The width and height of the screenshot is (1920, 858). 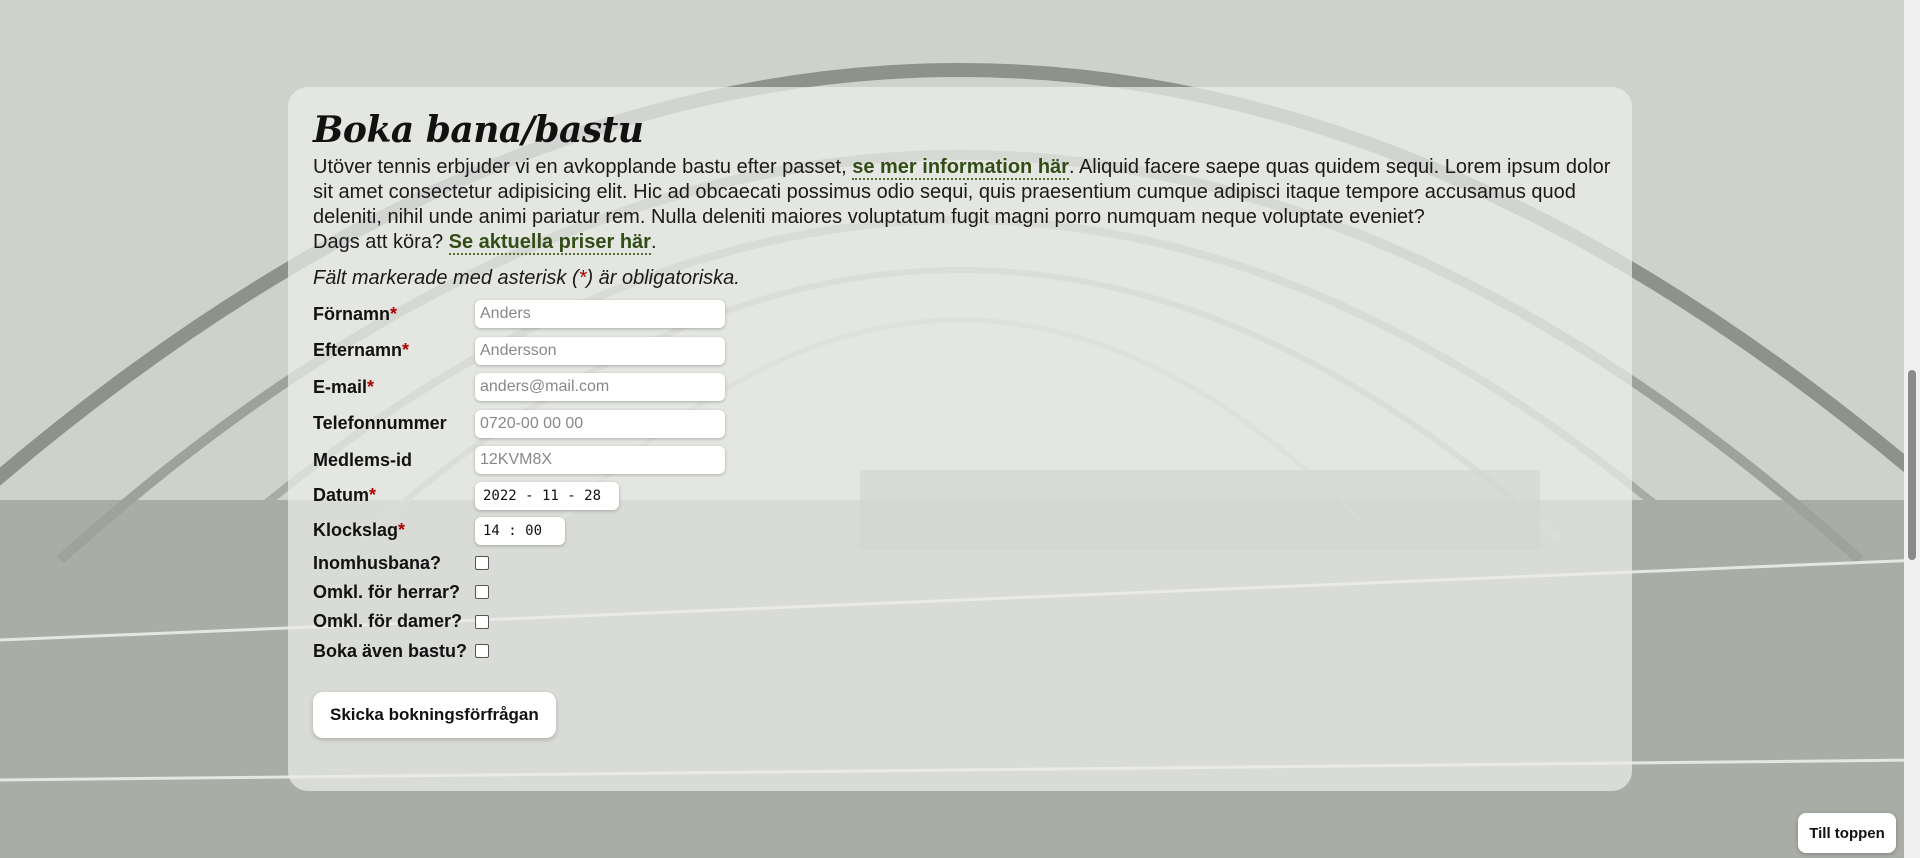 What do you see at coordinates (482, 621) in the screenshot?
I see `womens-changing-checkbox` at bounding box center [482, 621].